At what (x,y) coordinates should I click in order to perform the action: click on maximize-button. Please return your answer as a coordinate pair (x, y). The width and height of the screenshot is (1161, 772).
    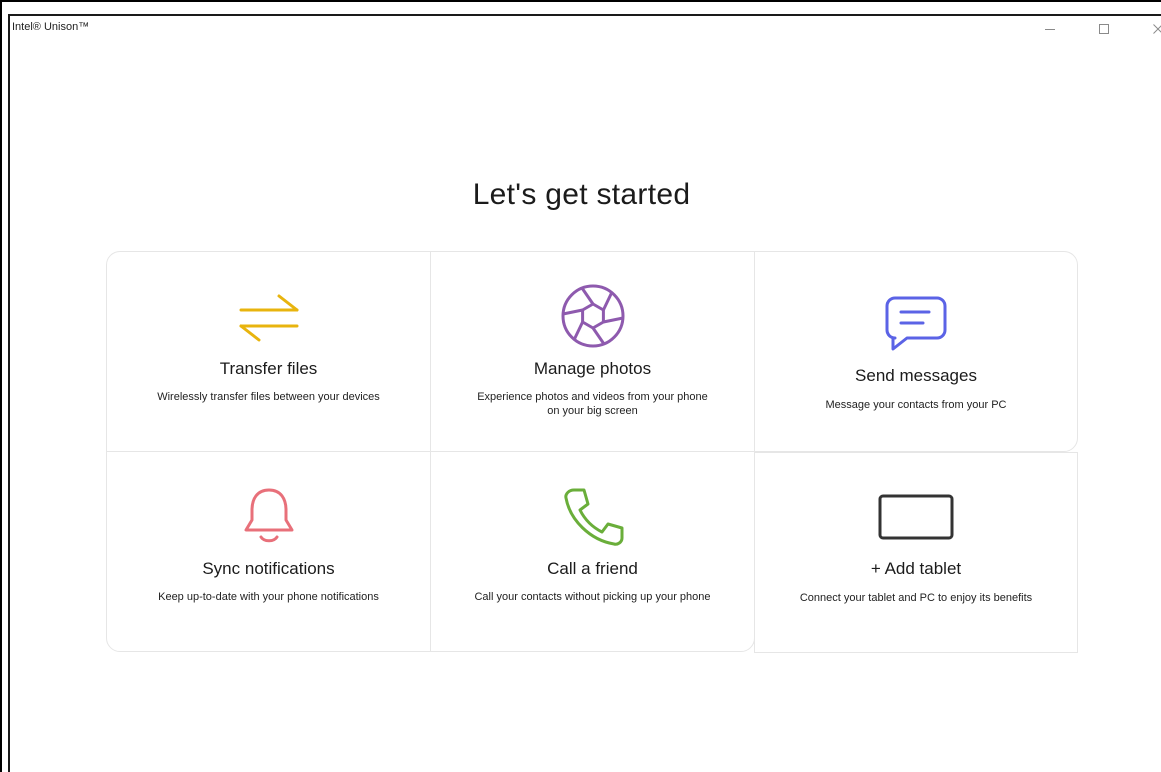
    Looking at the image, I should click on (1104, 29).